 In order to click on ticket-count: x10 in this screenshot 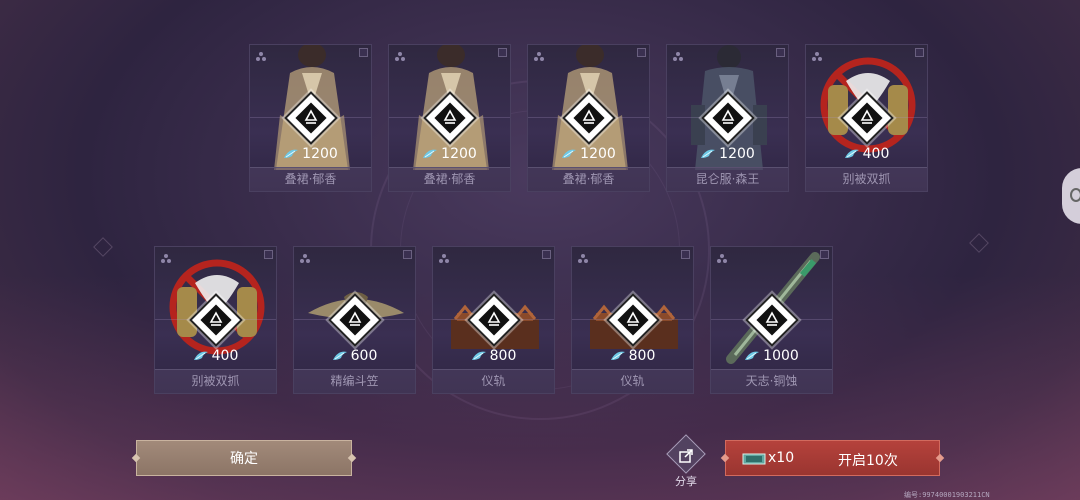, I will do `click(781, 458)`.